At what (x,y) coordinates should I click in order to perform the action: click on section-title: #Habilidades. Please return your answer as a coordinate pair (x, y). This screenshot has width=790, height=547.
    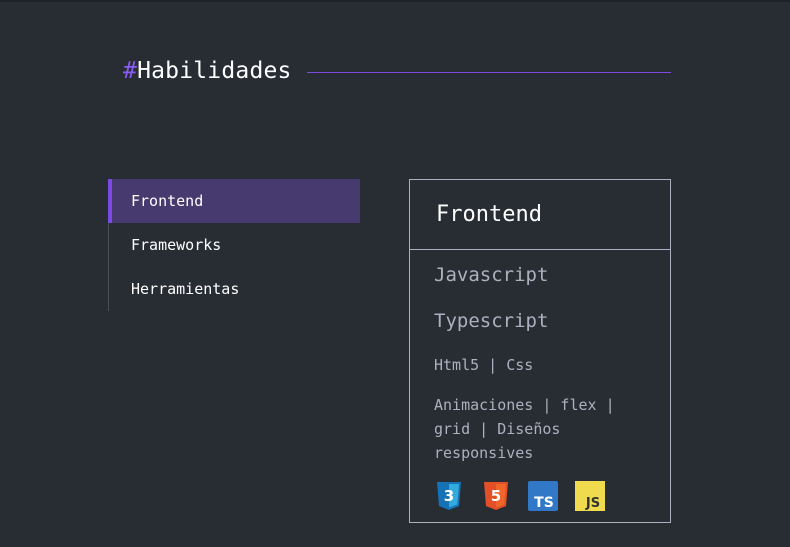
    Looking at the image, I should click on (207, 71).